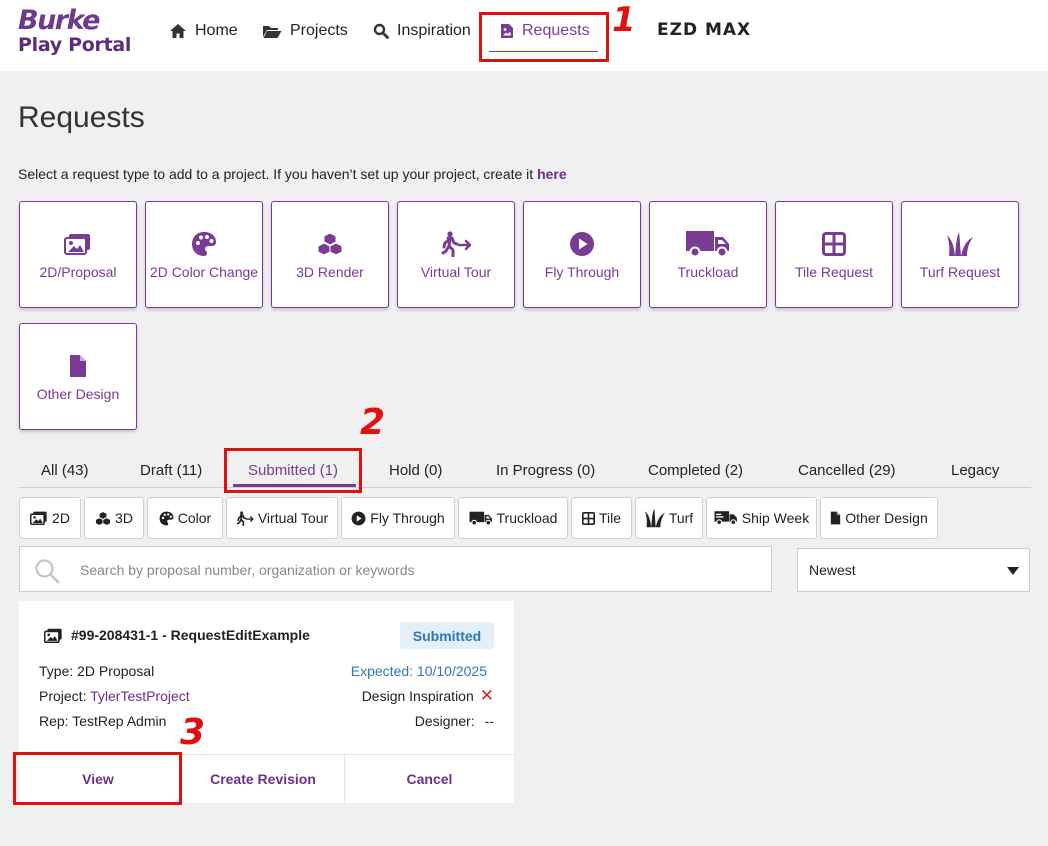 The width and height of the screenshot is (1048, 846). Describe the element at coordinates (116, 671) in the screenshot. I see `type-value: 2D Proposal` at that location.